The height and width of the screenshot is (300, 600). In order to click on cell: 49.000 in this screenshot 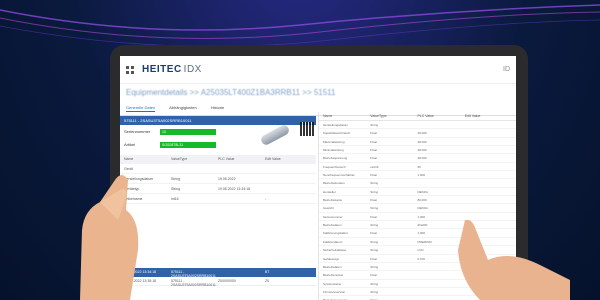, I will do `click(422, 133)`.